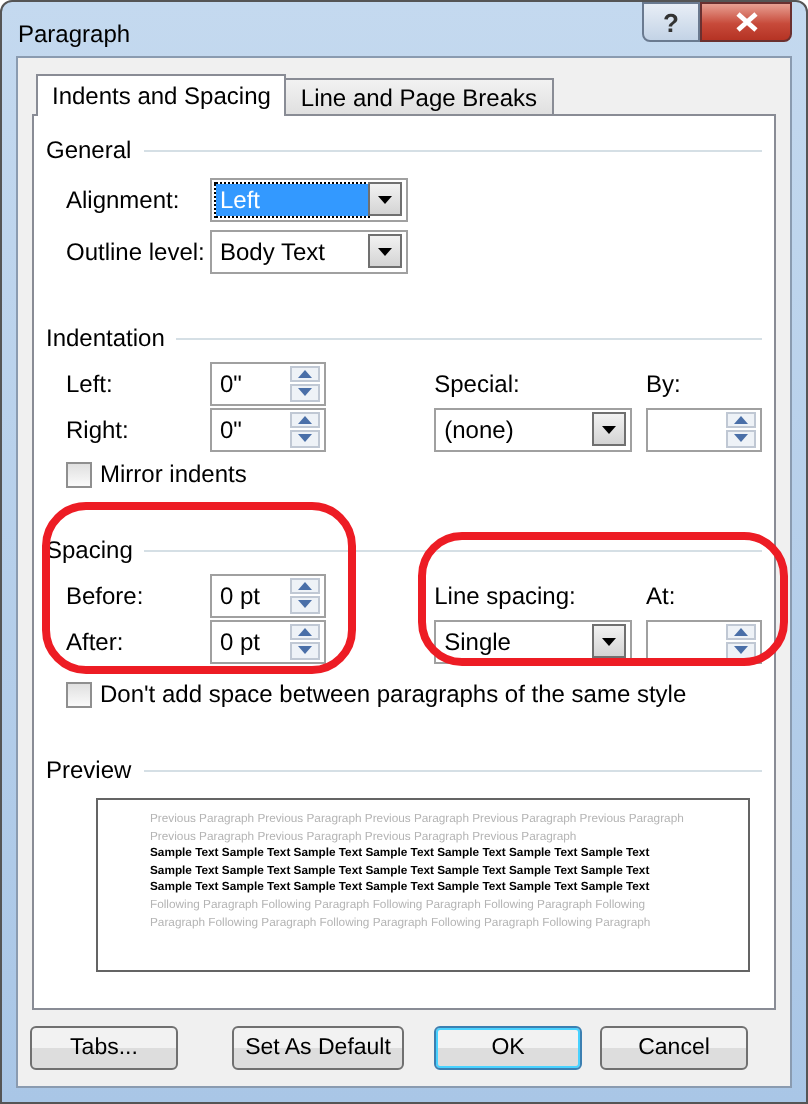 This screenshot has height=1104, width=808. I want to click on field-label: Before:, so click(106, 595).